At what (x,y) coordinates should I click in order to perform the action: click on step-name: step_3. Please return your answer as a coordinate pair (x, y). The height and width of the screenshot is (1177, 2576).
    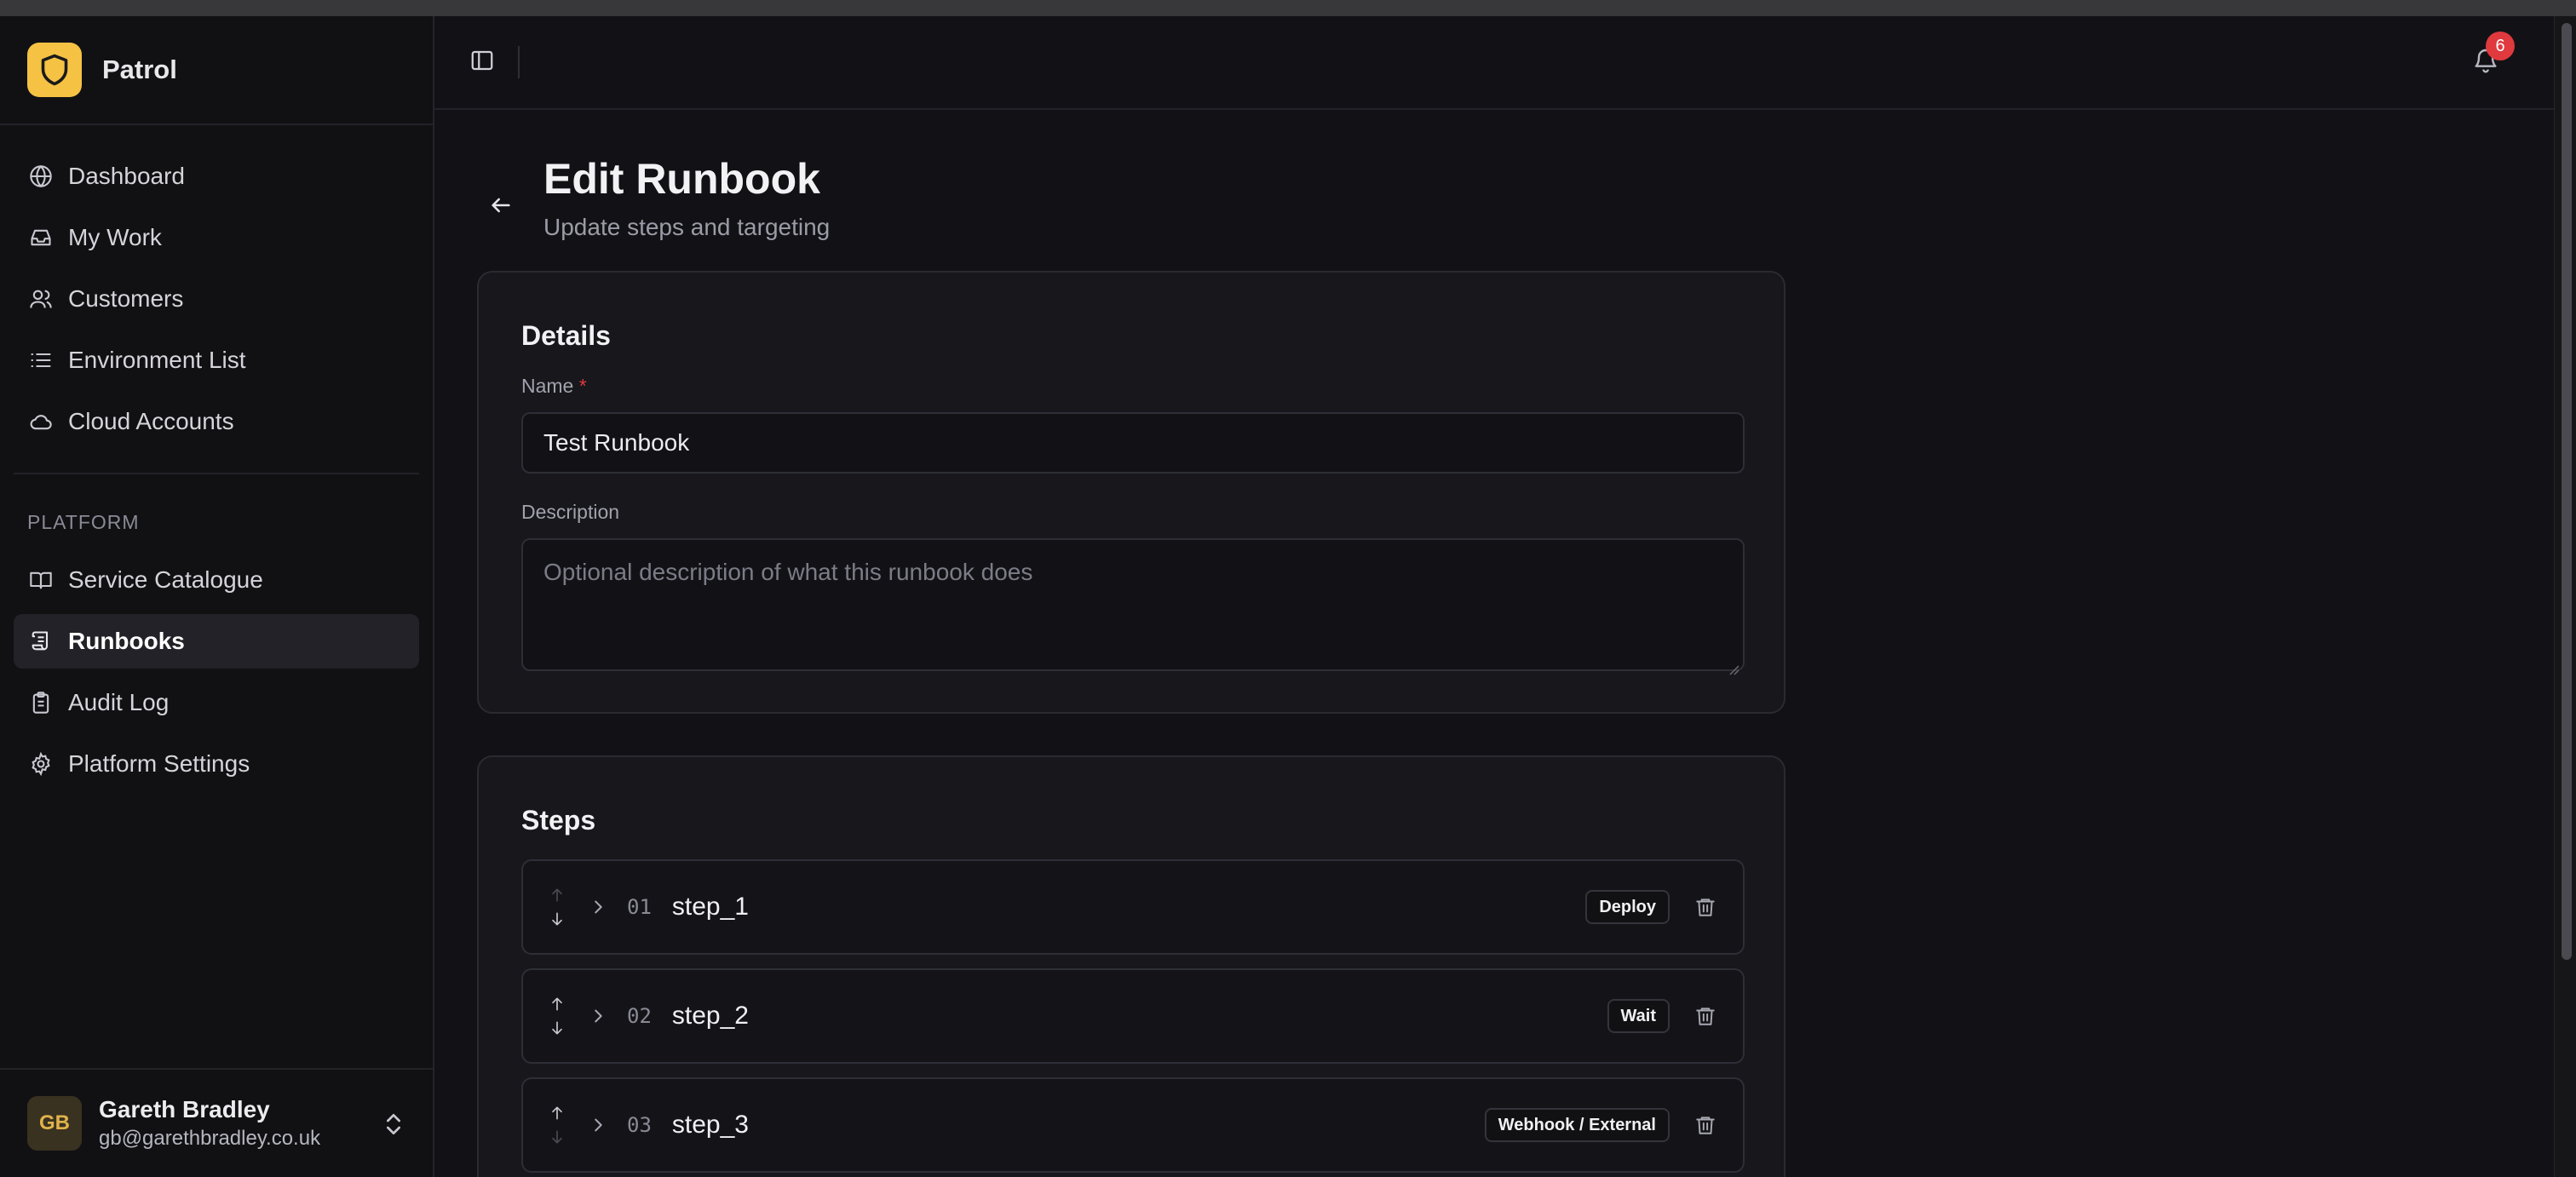
    Looking at the image, I should click on (710, 1125).